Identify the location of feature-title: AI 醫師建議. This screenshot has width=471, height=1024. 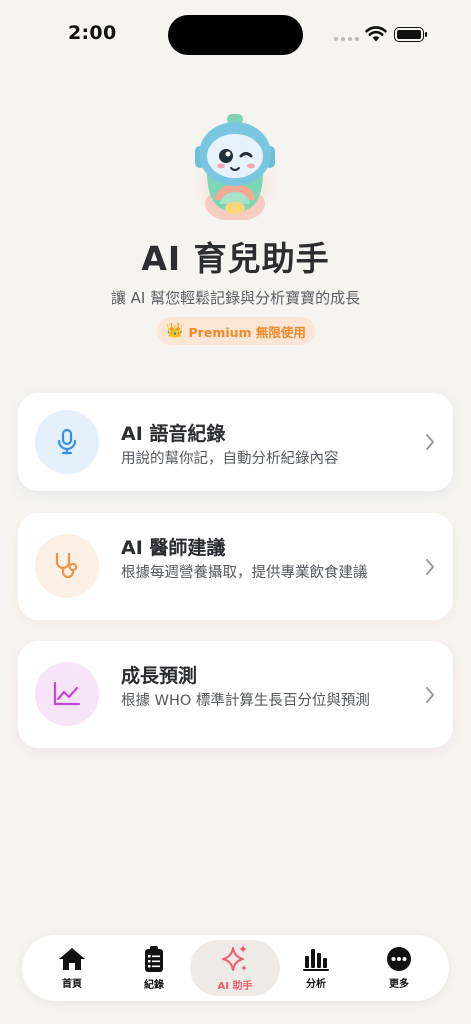
(173, 548).